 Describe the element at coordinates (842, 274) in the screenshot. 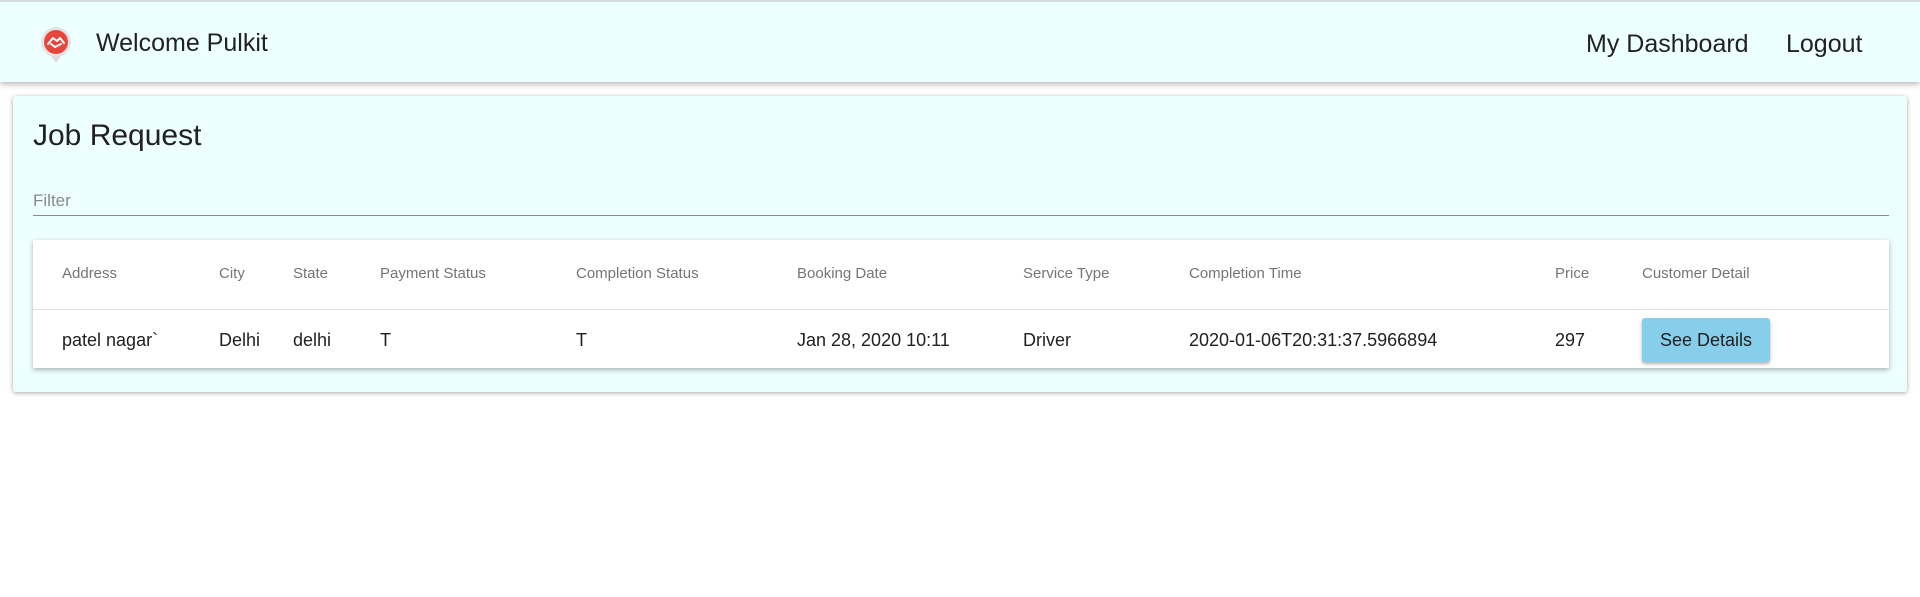

I see `column-header-booking-date: Booking Date` at that location.